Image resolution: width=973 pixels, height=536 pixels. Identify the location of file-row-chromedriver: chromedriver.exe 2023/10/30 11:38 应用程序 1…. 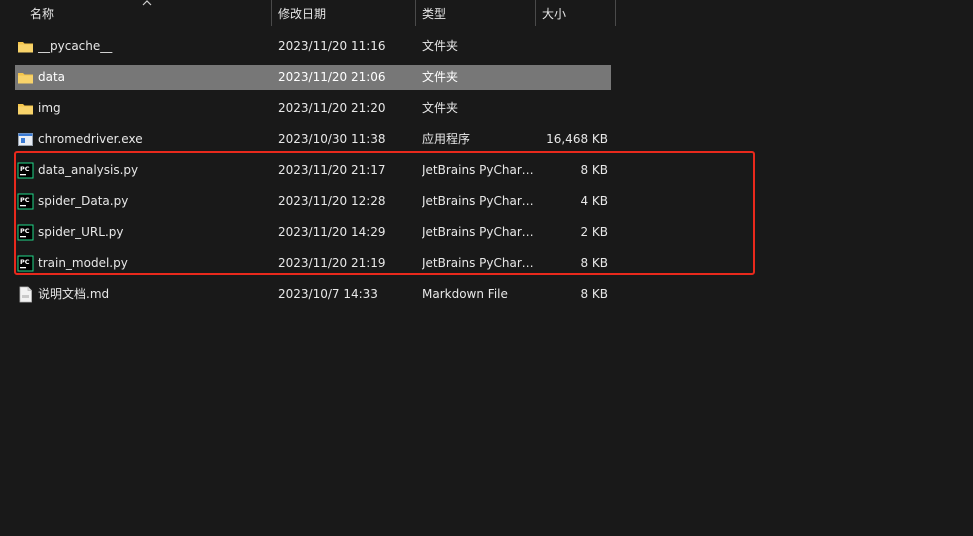
(313, 139).